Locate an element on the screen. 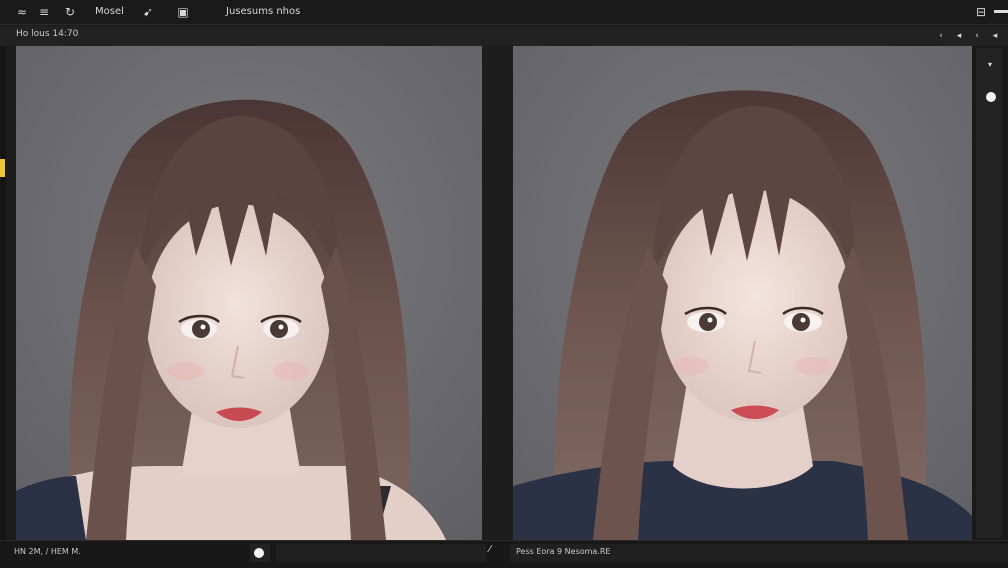 The image size is (1008, 568). menu-label: Mosel is located at coordinates (109, 12).